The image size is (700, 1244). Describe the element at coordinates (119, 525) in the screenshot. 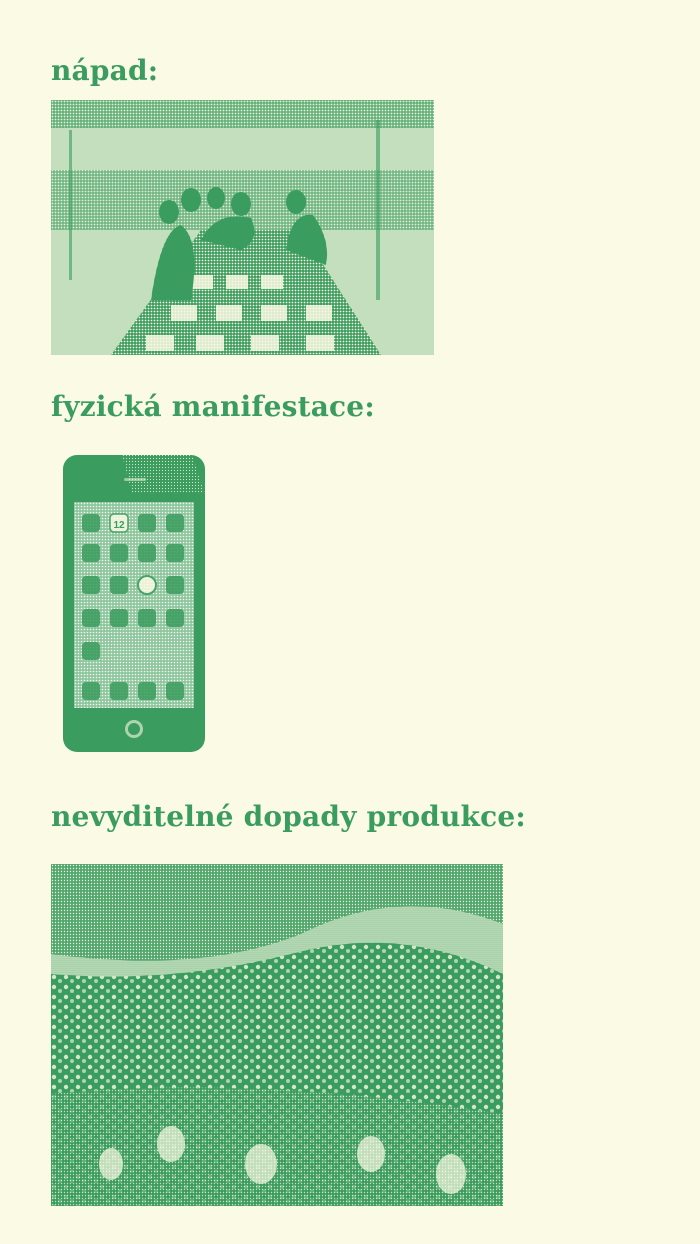

I see `calendar-day-label: 12` at that location.